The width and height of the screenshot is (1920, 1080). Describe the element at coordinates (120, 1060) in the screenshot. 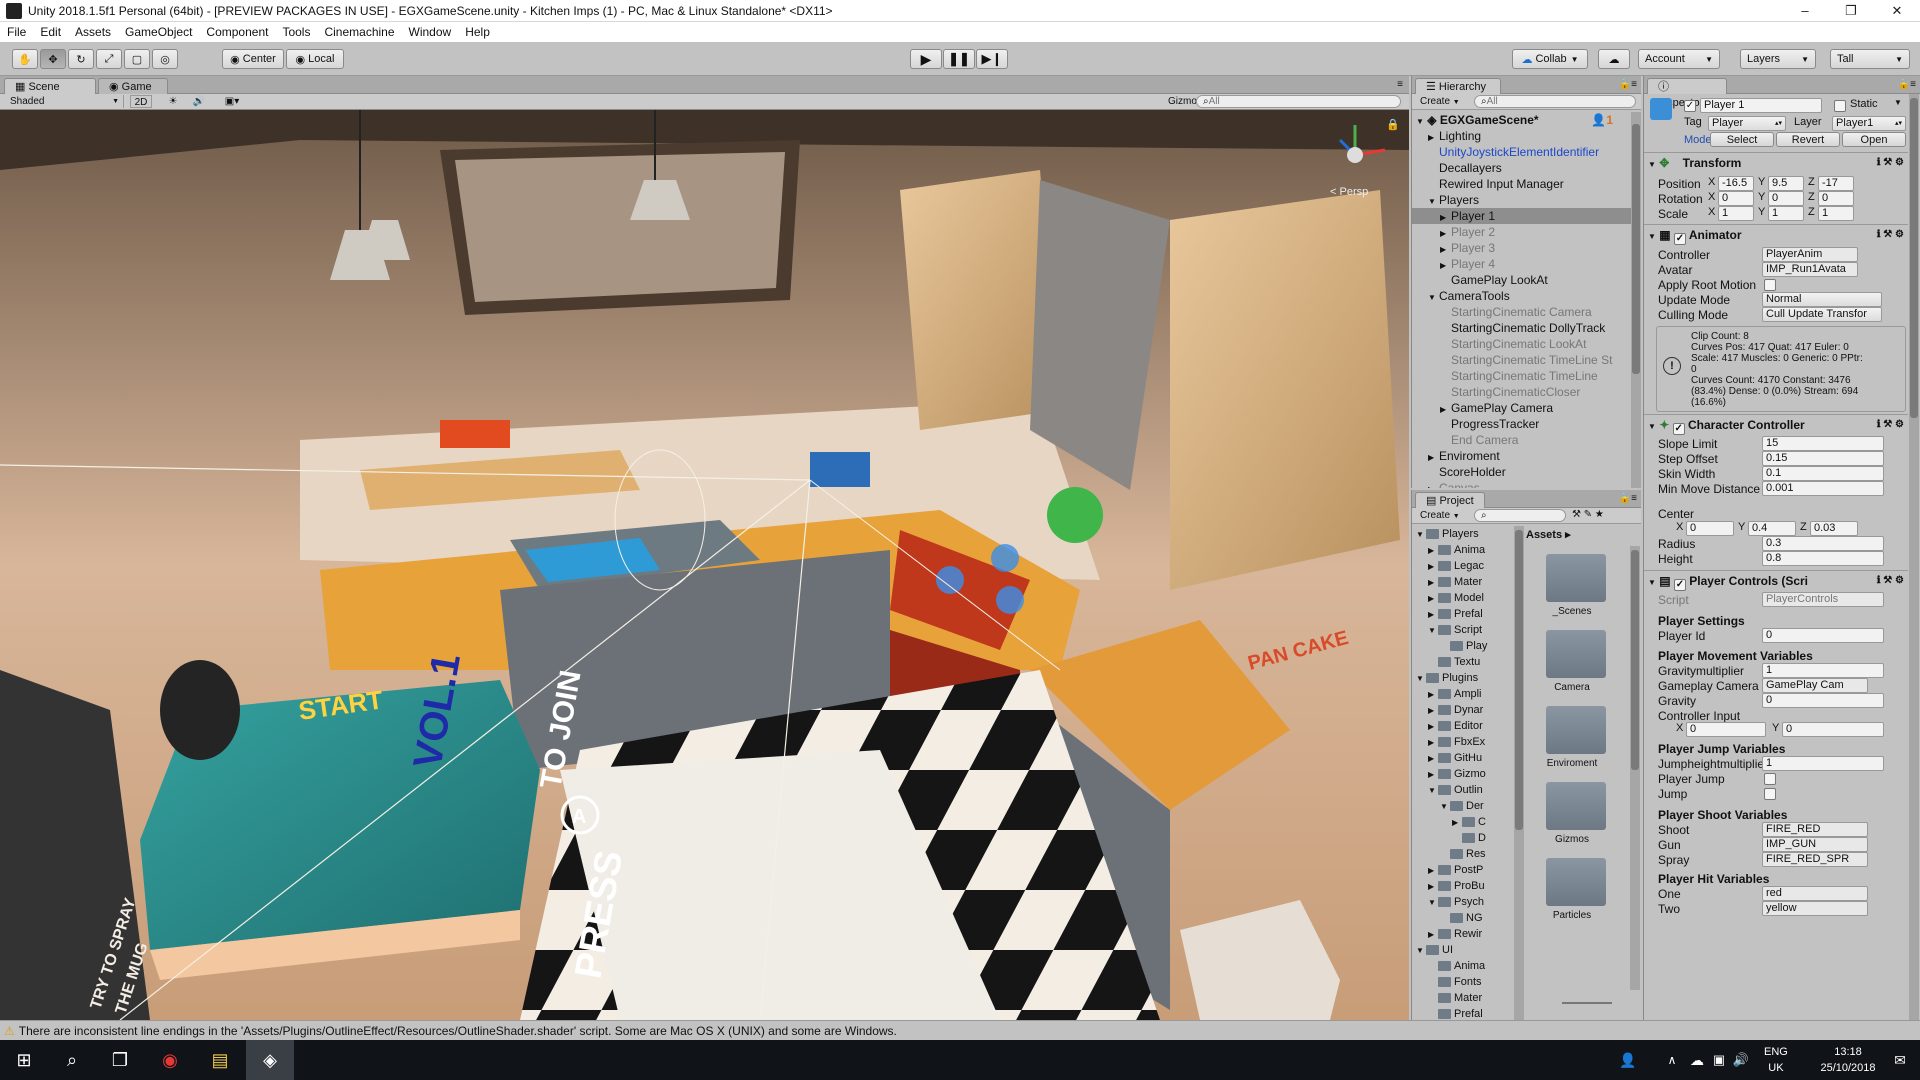

I see `task-view-icon: ❐` at that location.